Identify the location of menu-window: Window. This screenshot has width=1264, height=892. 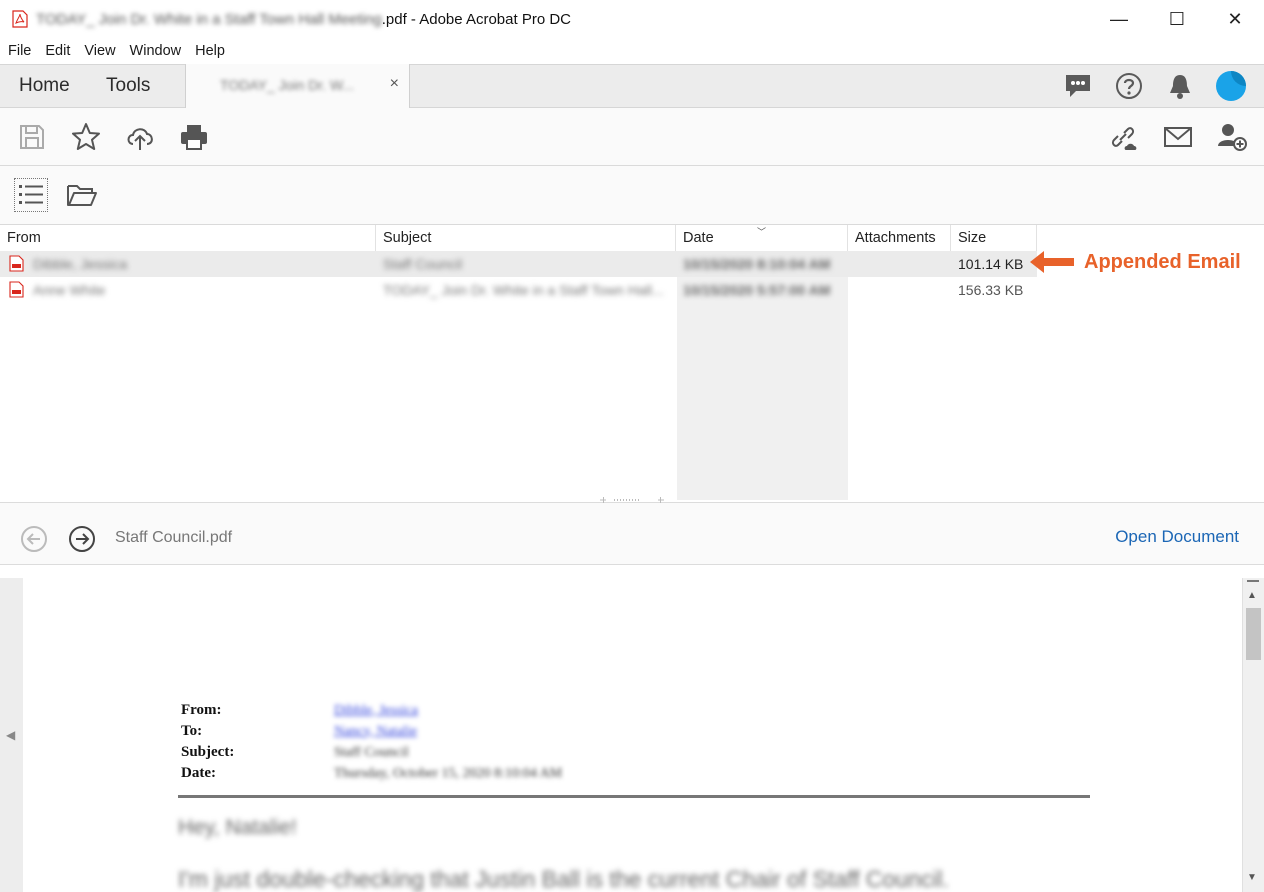
(156, 51).